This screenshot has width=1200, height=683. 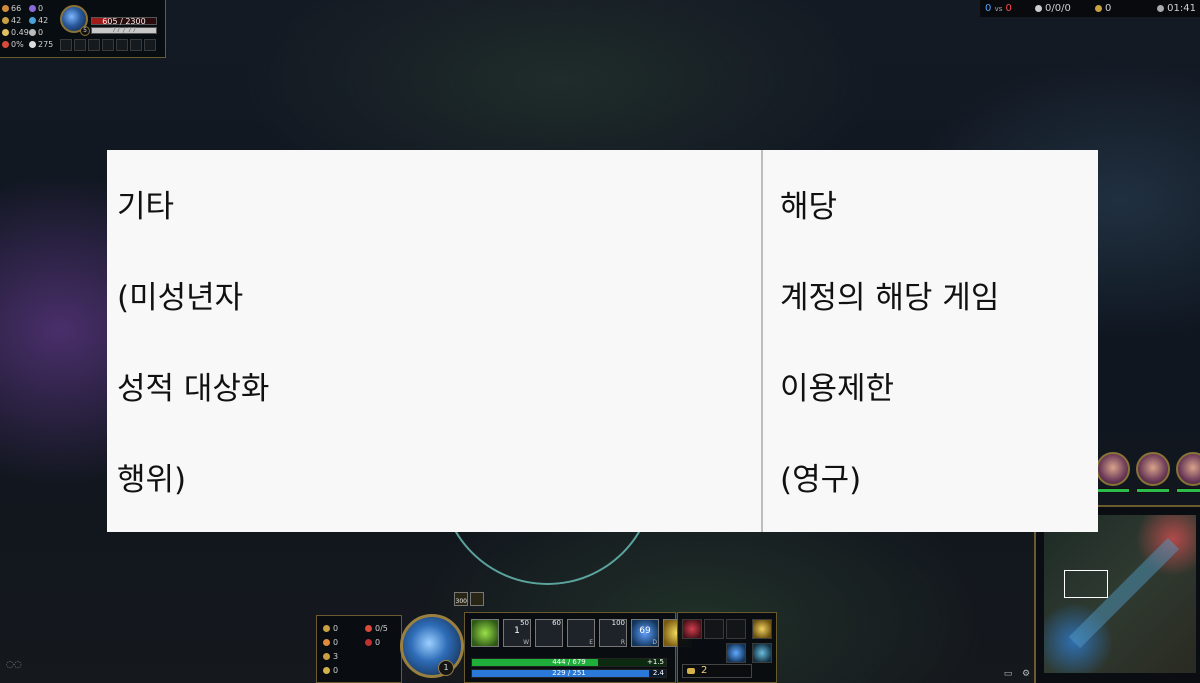 I want to click on subtitle-line: 이용제한, so click(x=837, y=389).